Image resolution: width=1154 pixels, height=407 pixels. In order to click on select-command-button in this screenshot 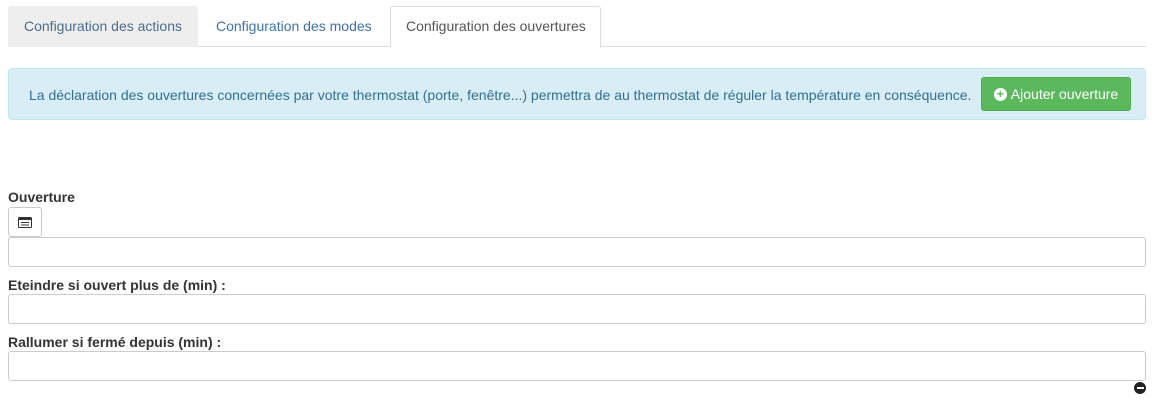, I will do `click(25, 222)`.